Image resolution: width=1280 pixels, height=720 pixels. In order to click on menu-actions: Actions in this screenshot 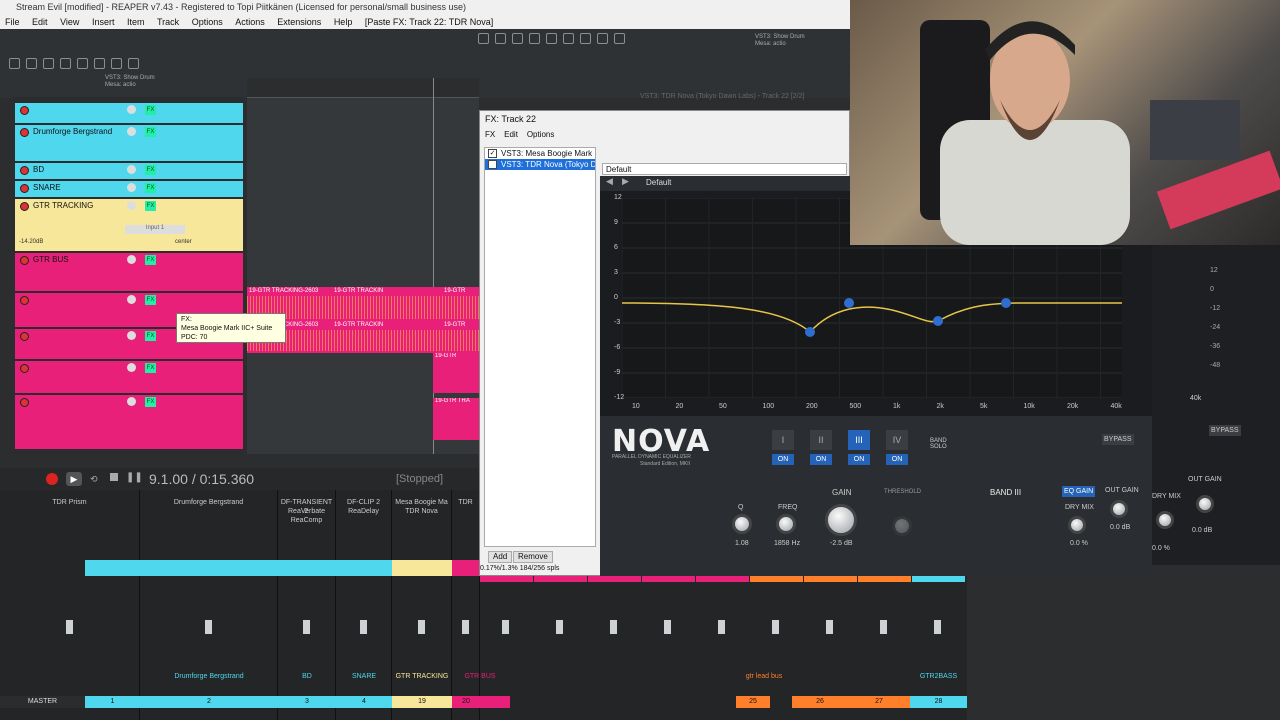, I will do `click(250, 22)`.